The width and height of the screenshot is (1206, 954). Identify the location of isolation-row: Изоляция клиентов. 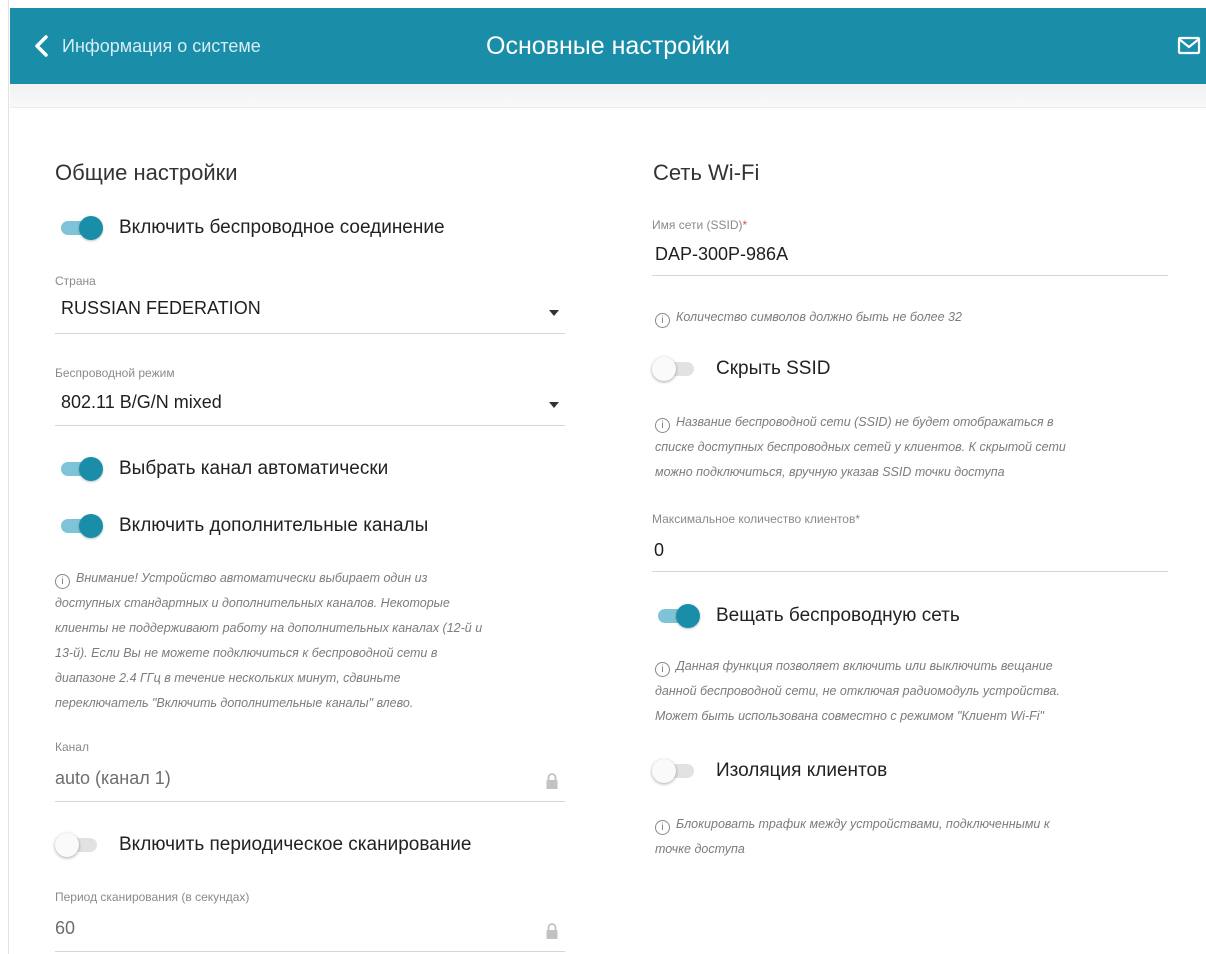
(769, 771).